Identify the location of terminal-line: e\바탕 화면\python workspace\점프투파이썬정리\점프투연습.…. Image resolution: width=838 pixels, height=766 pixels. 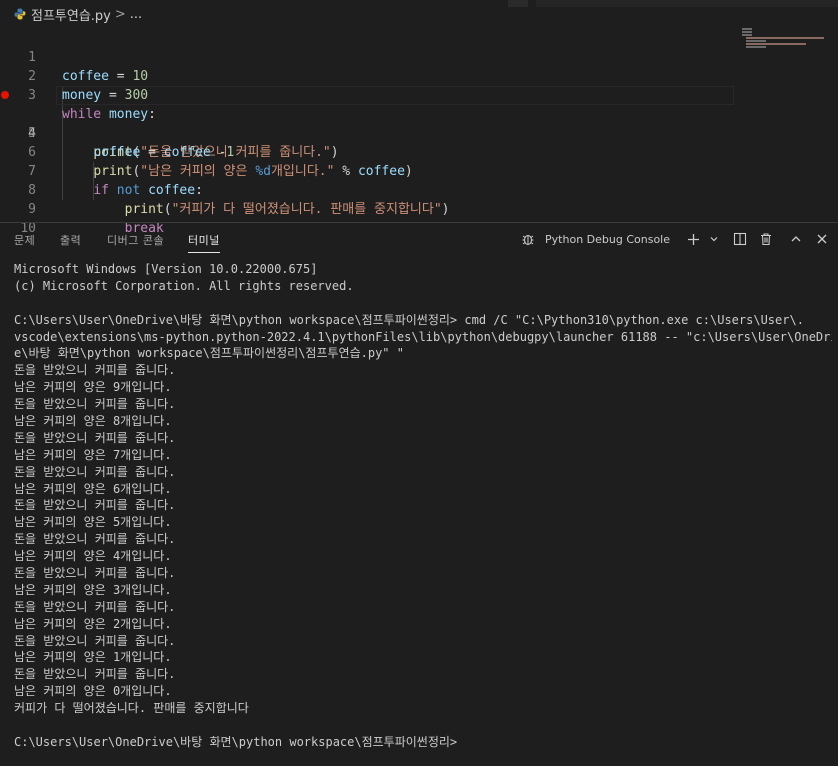
(209, 353).